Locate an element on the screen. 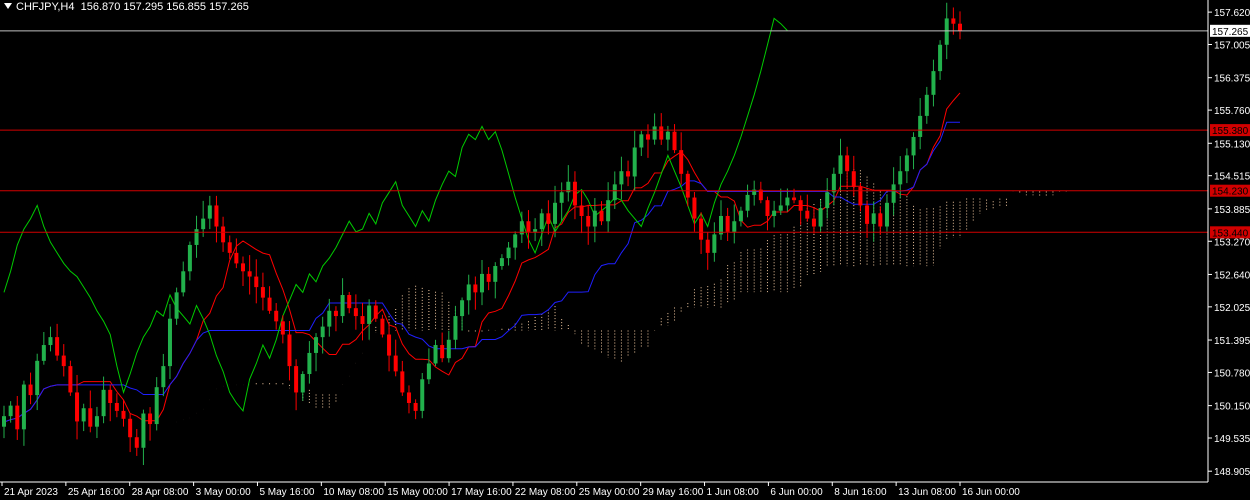 The image size is (1250, 500). y-tick-label: 152.025 is located at coordinates (1232, 308).